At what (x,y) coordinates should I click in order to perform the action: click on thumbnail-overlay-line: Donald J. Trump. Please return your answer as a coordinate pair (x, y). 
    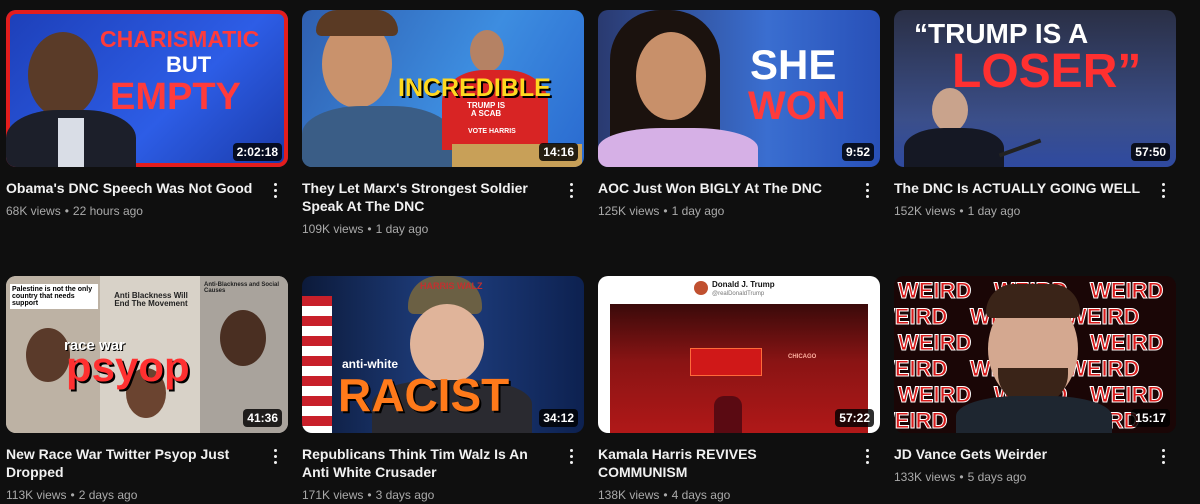
    Looking at the image, I should click on (743, 284).